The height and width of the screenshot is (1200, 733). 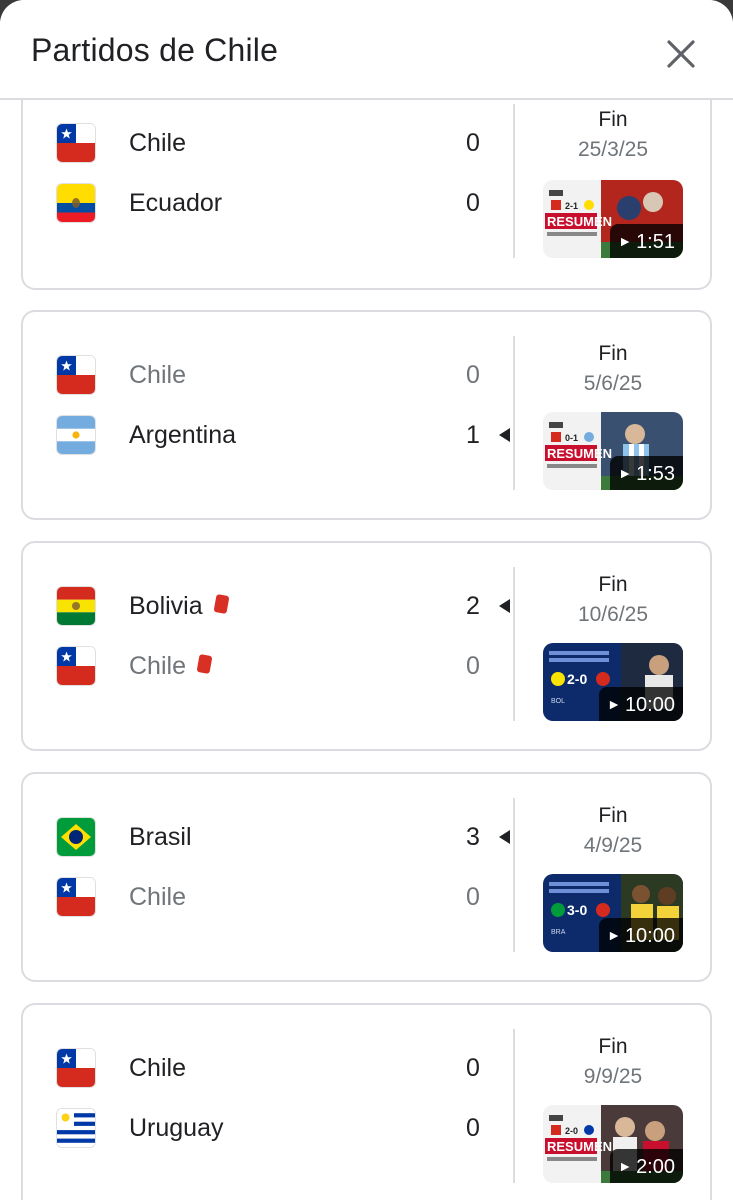 What do you see at coordinates (76, 203) in the screenshot?
I see `ecuador-flag-icon` at bounding box center [76, 203].